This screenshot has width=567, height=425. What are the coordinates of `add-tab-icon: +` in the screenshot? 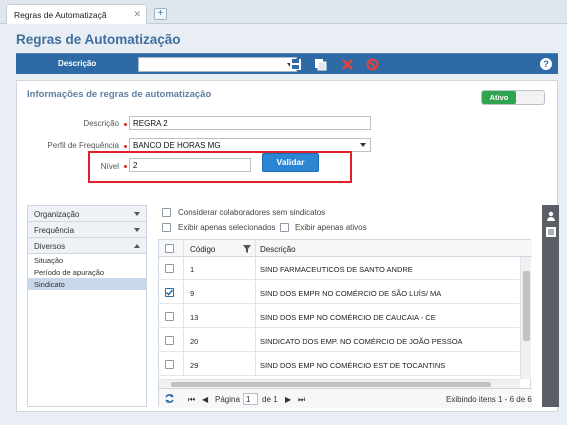 It's located at (160, 14).